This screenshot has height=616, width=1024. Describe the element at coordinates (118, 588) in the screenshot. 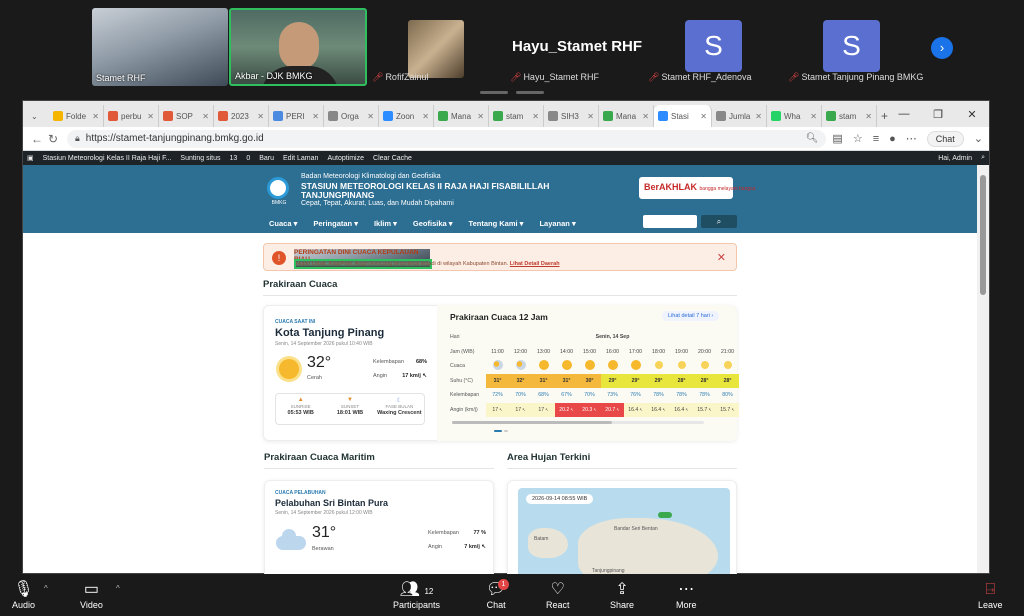

I see `video-options-caret: ^` at that location.